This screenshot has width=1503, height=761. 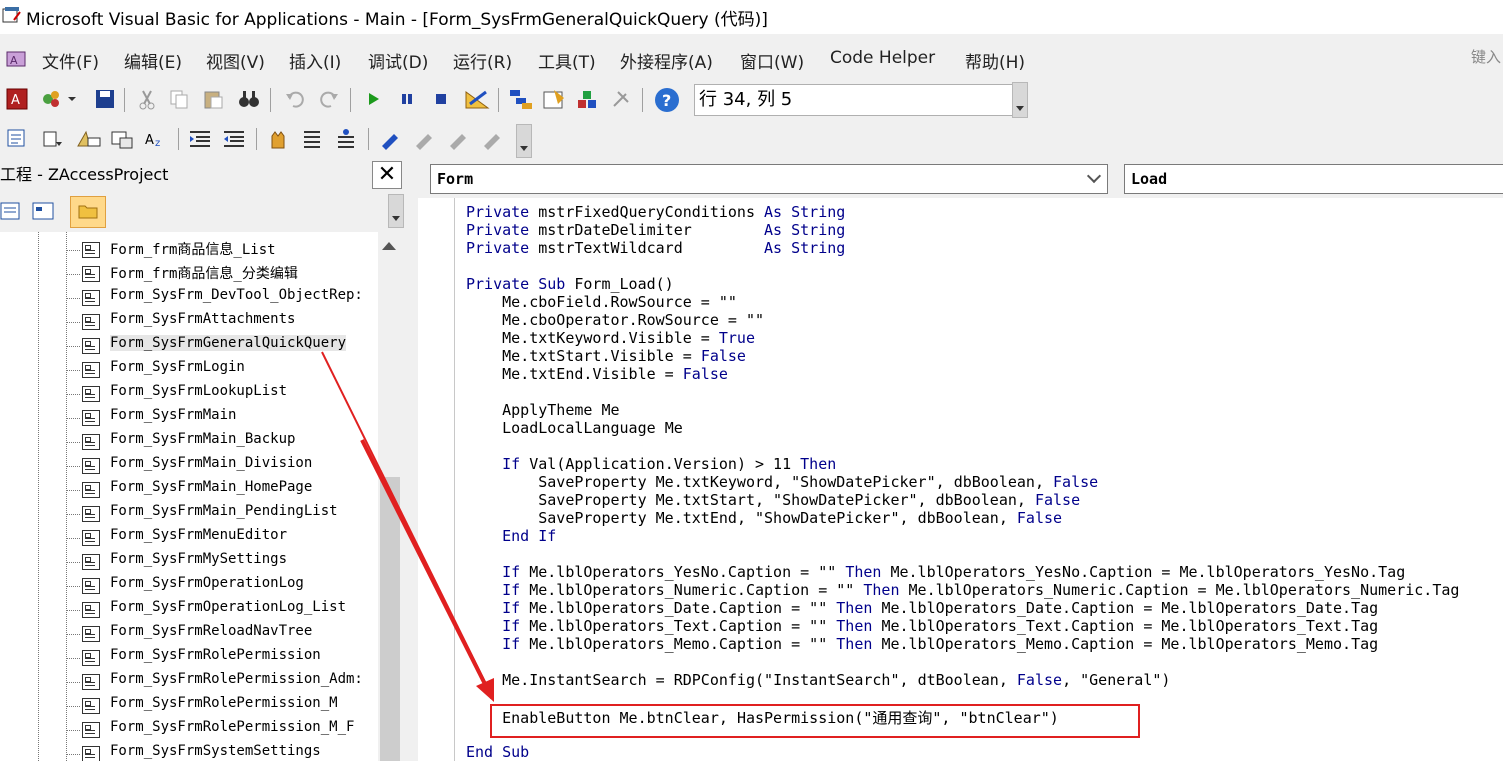 I want to click on annotation-arrow, so click(x=407, y=526).